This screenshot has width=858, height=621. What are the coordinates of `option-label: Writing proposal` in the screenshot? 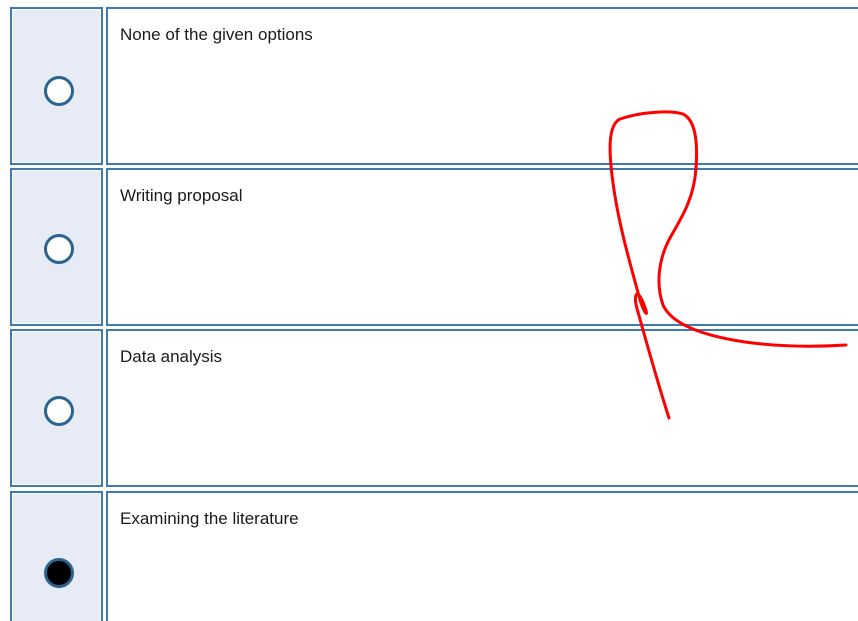 It's located at (181, 195).